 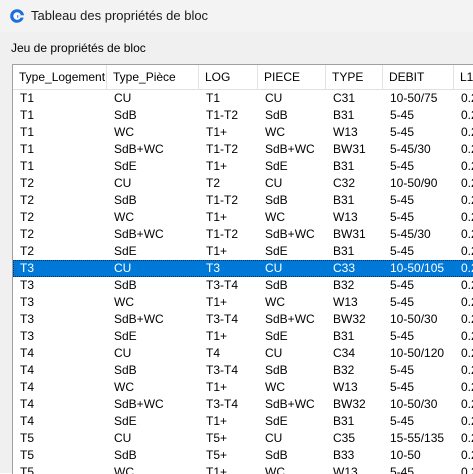 I want to click on group-label: Jeu de propriétés de bloc, so click(x=78, y=48).